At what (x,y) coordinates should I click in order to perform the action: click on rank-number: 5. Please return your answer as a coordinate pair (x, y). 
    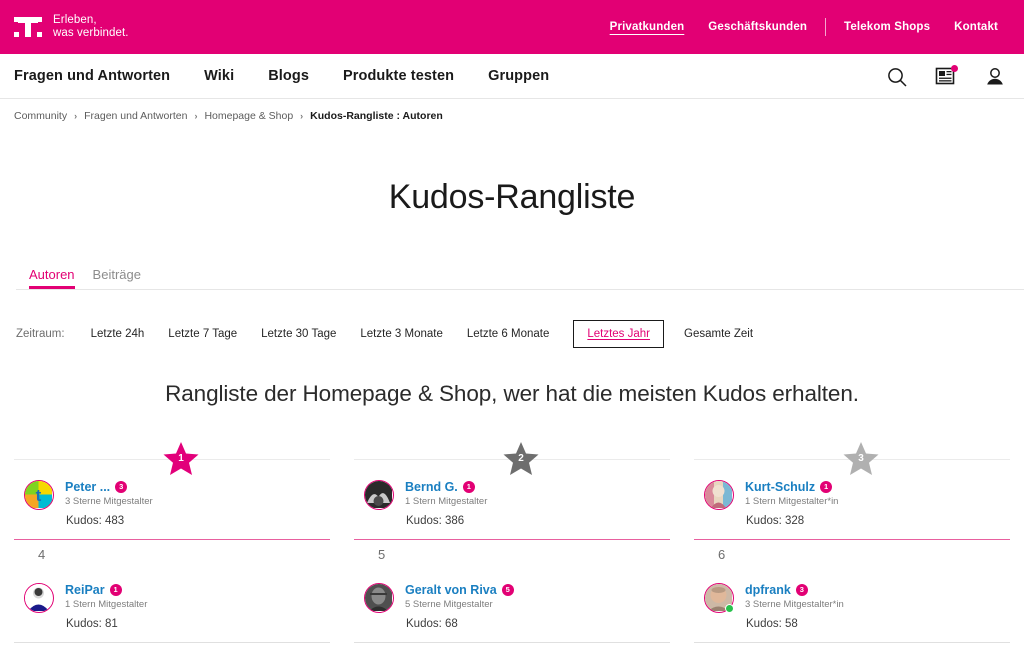
    Looking at the image, I should click on (382, 554).